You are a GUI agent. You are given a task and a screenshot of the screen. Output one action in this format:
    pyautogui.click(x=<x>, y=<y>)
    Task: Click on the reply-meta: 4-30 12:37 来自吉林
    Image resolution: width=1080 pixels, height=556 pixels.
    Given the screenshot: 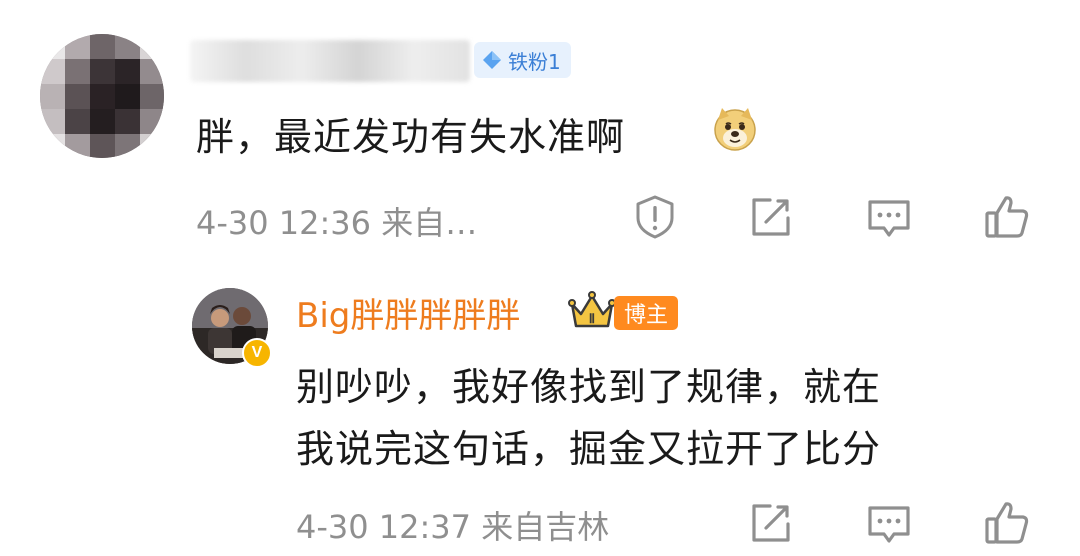 What is the action you would take?
    pyautogui.click(x=453, y=527)
    